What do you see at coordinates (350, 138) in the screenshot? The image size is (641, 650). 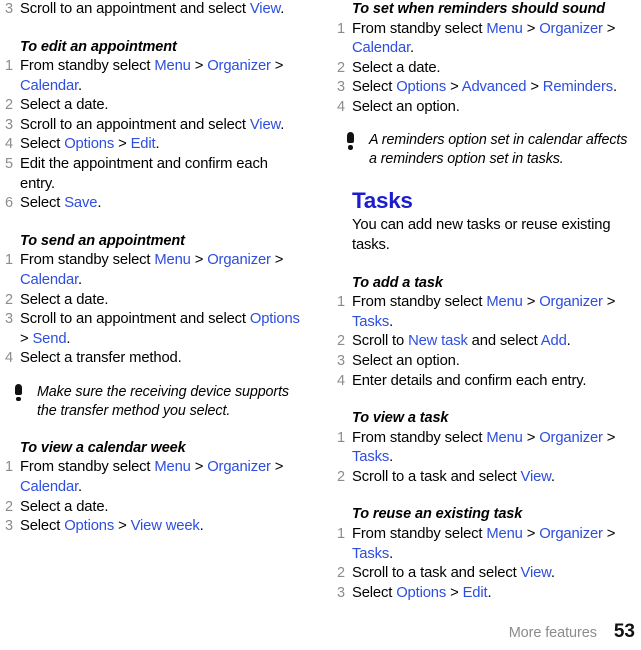 I see `exclamation-stem` at bounding box center [350, 138].